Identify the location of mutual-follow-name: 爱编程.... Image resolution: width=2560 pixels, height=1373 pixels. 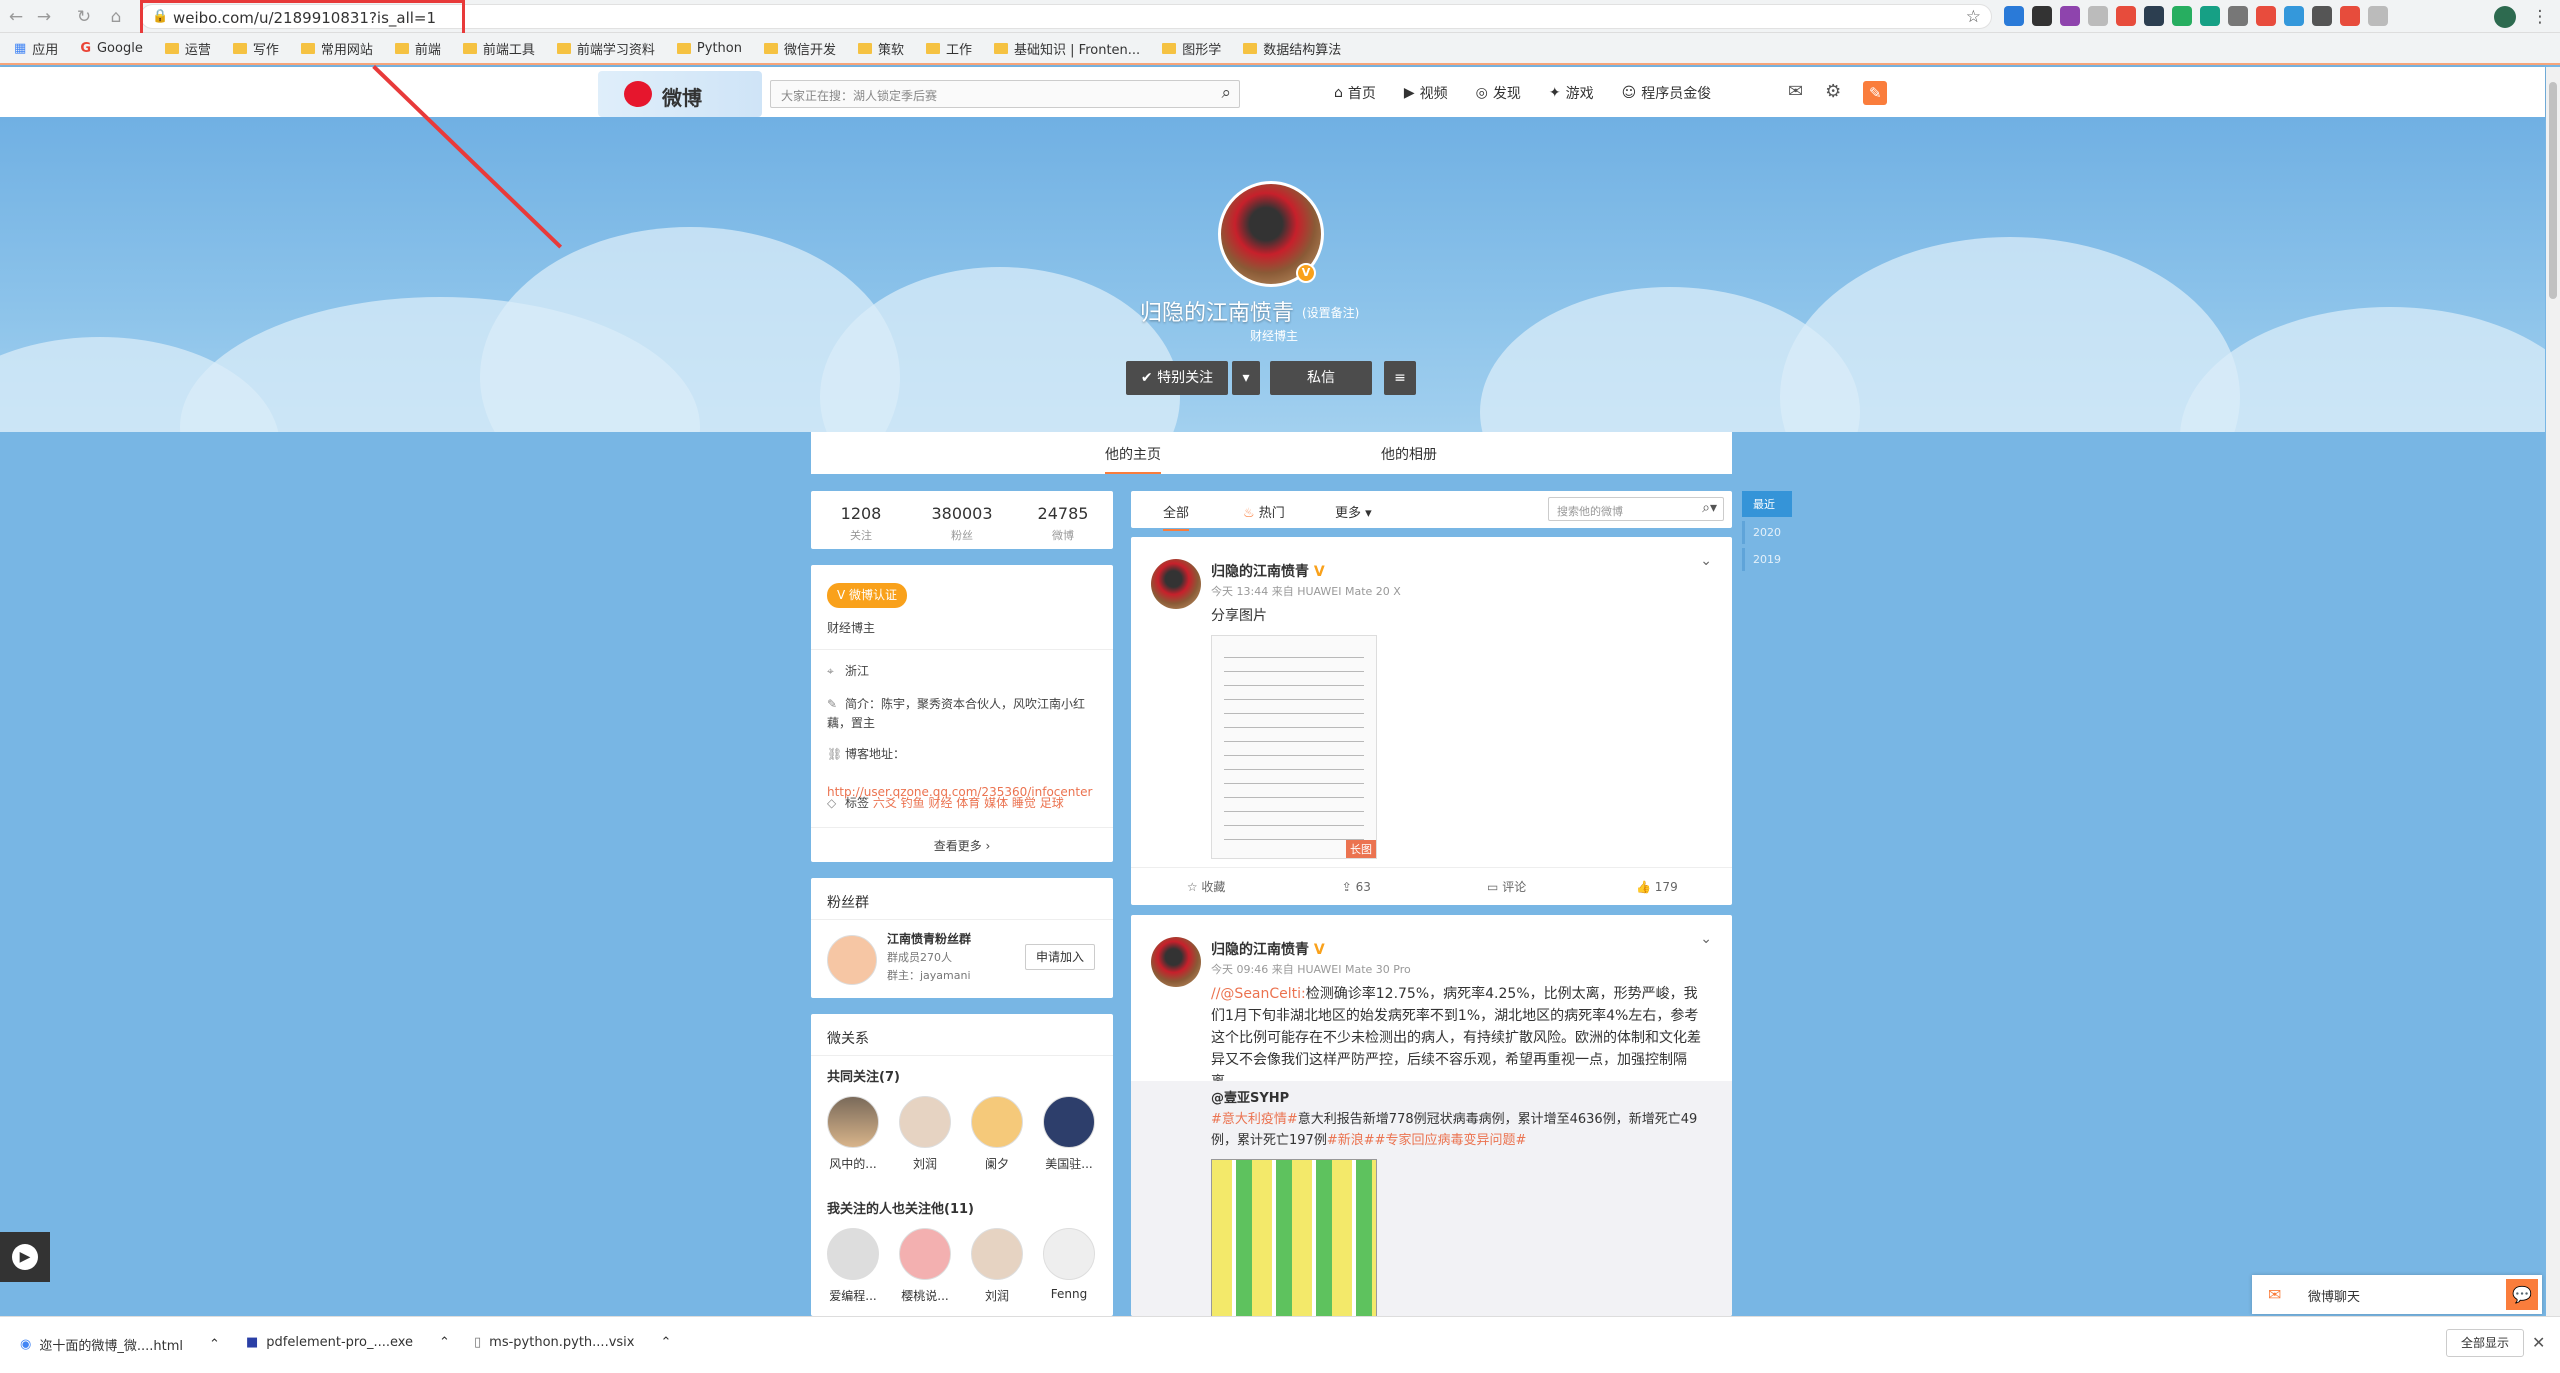
(853, 1295).